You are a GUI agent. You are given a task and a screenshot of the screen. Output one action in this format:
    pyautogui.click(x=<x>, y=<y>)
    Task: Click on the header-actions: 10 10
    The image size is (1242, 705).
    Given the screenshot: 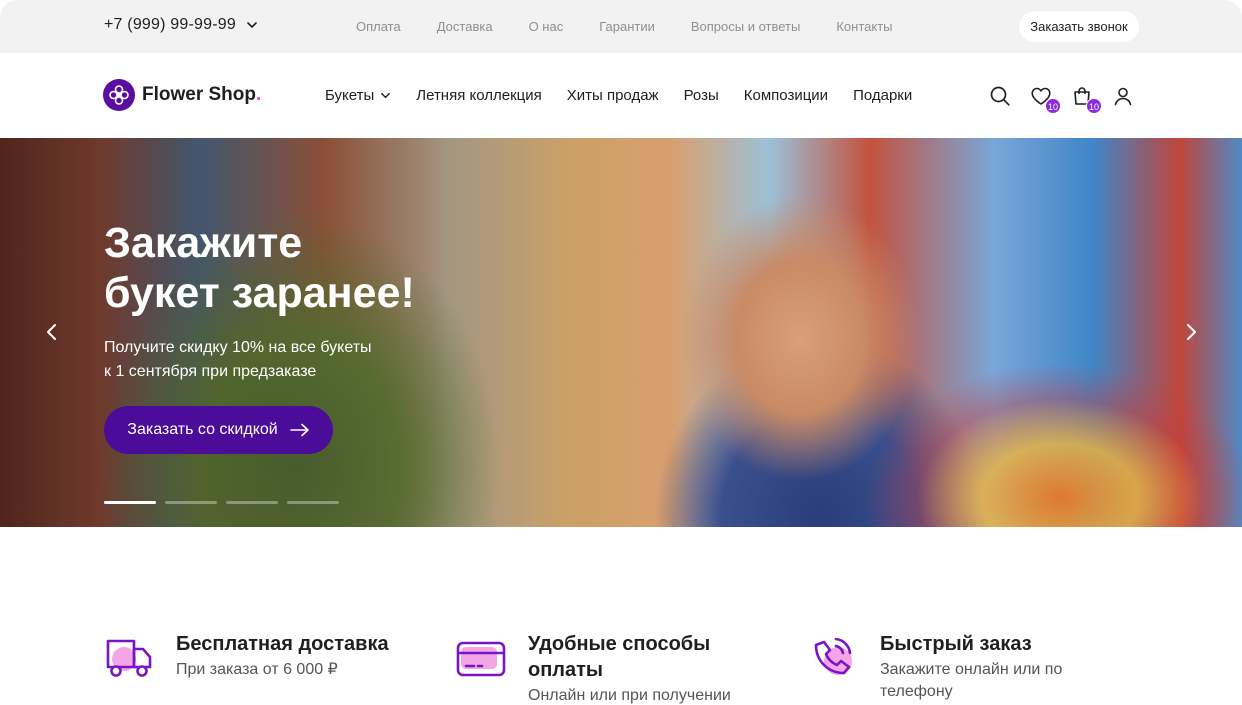 What is the action you would take?
    pyautogui.click(x=1061, y=99)
    